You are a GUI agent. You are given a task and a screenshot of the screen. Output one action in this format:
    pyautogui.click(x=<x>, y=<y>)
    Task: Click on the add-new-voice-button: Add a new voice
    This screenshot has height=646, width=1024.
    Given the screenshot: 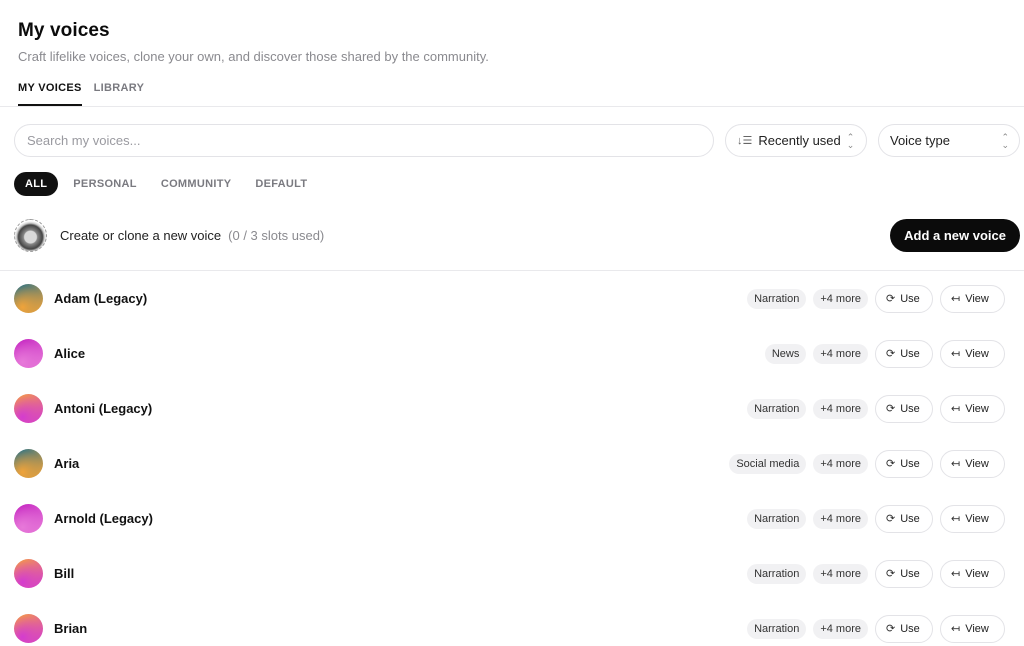 What is the action you would take?
    pyautogui.click(x=955, y=235)
    